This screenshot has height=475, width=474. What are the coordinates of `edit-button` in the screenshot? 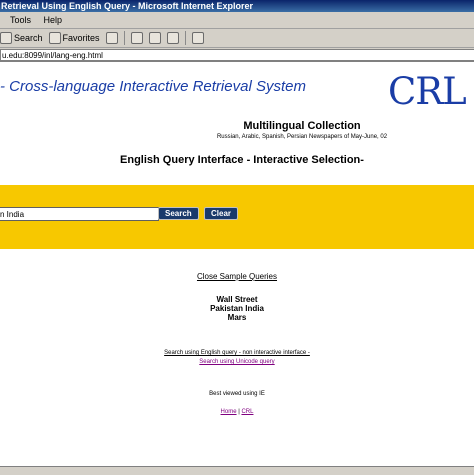 It's located at (172, 38).